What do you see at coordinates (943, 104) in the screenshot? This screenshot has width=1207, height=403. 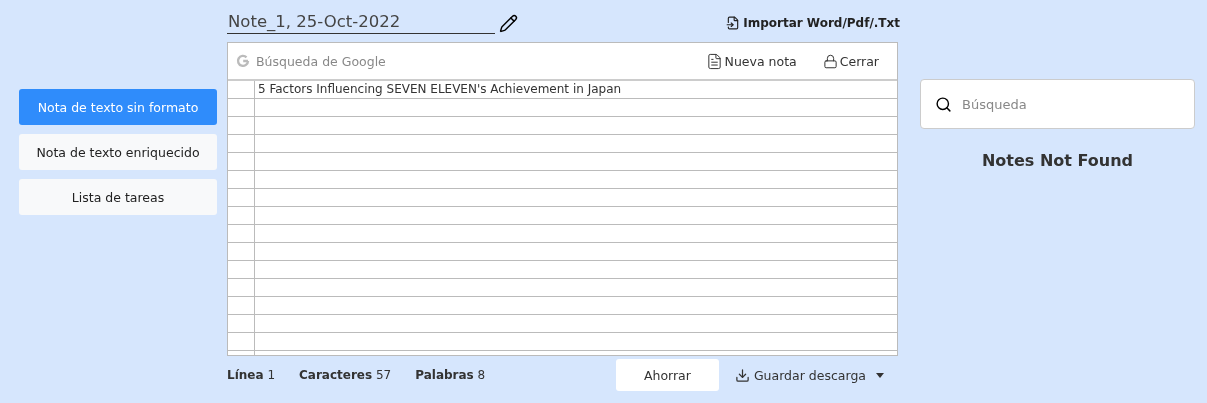 I see `search-icon` at bounding box center [943, 104].